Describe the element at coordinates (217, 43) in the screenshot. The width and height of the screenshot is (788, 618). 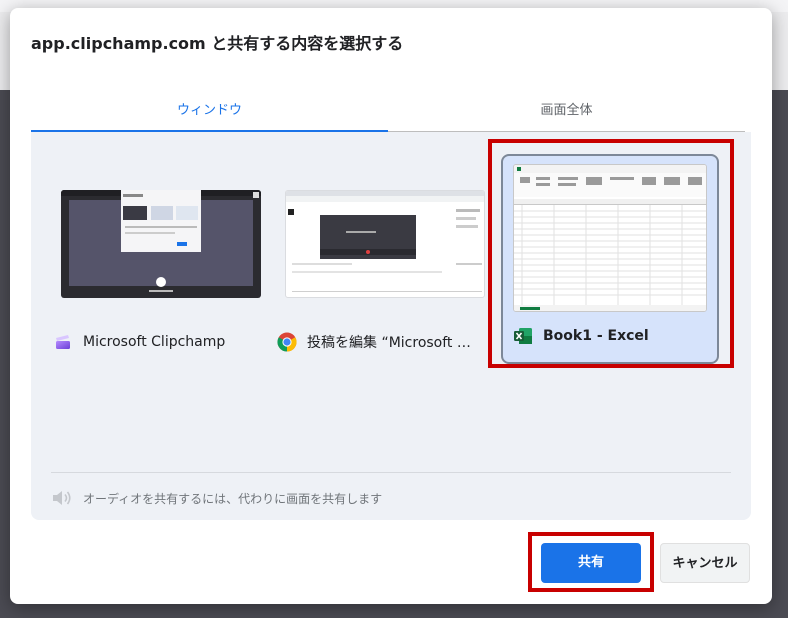
I see `dialog-title: app.clipchamp.com と共有する内容を選択する` at that location.